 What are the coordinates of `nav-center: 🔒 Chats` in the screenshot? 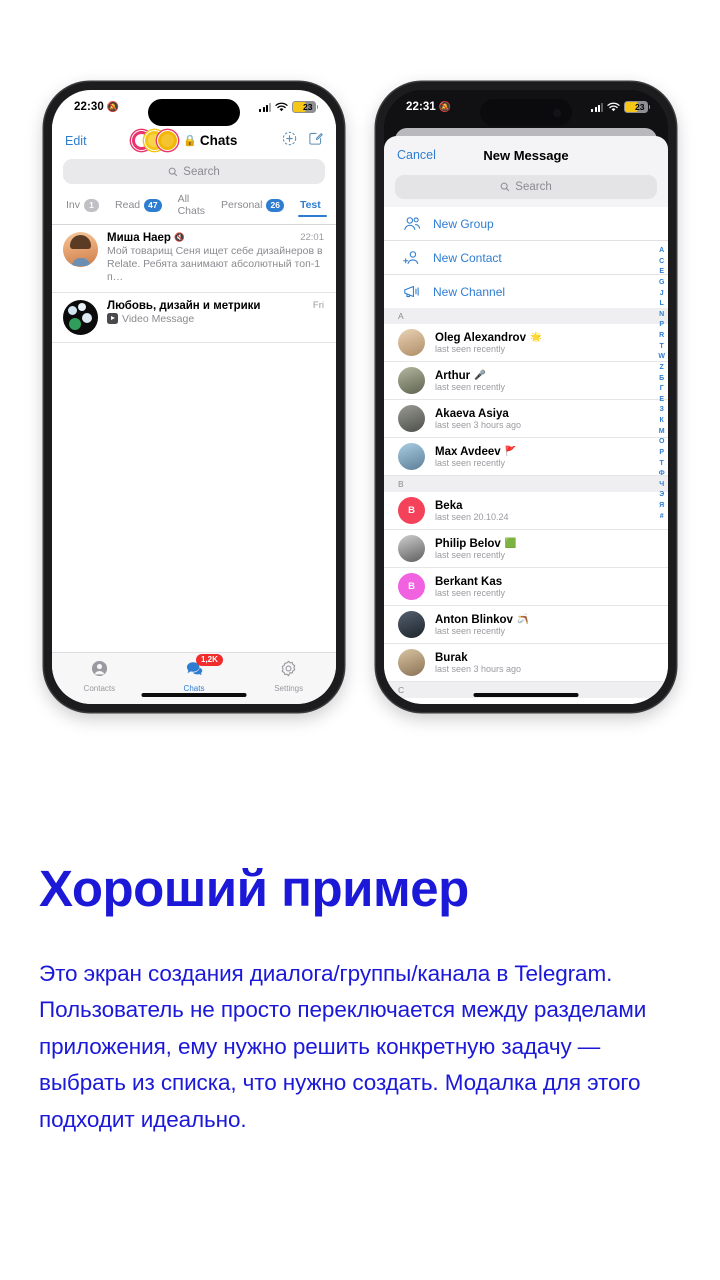 It's located at (184, 140).